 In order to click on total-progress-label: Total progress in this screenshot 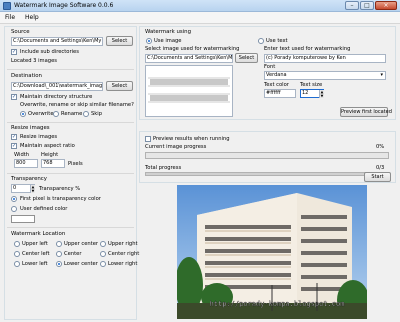, I will do `click(163, 168)`.